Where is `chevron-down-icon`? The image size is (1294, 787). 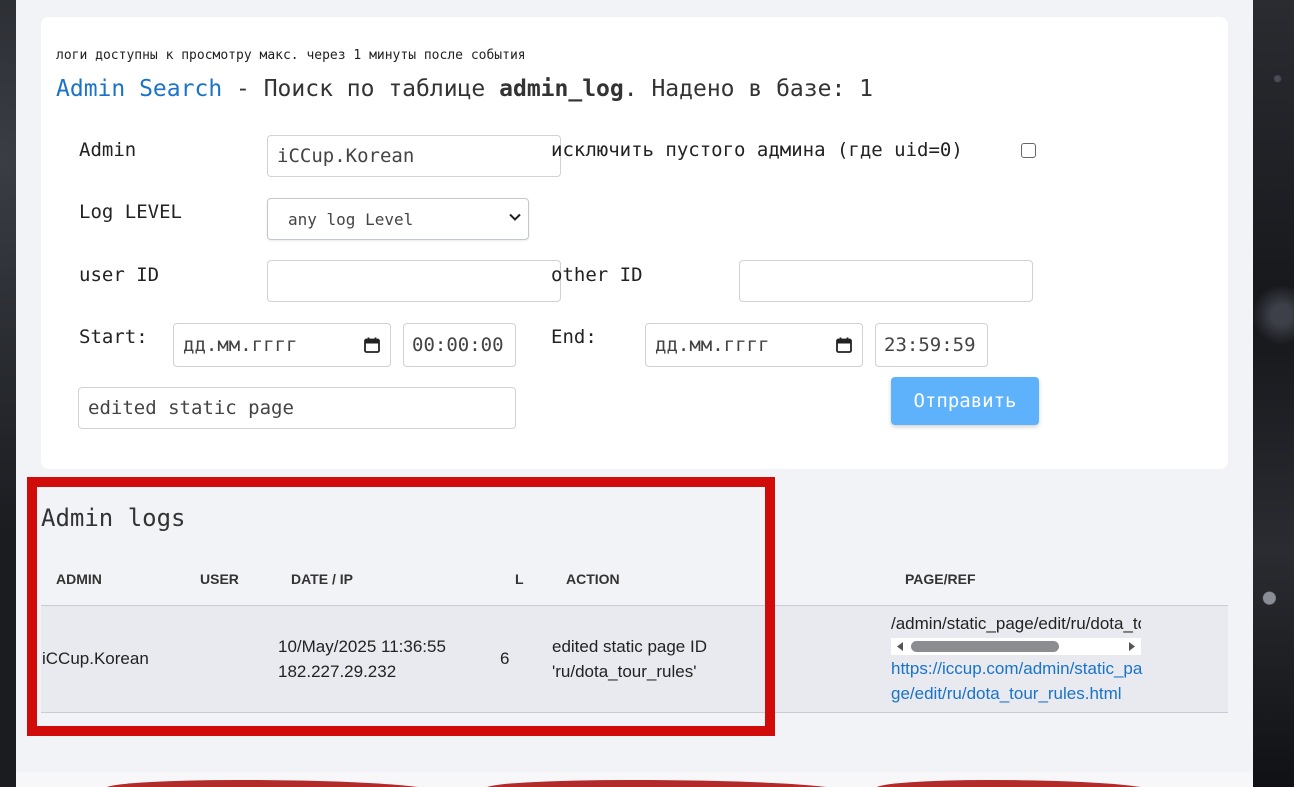
chevron-down-icon is located at coordinates (515, 217).